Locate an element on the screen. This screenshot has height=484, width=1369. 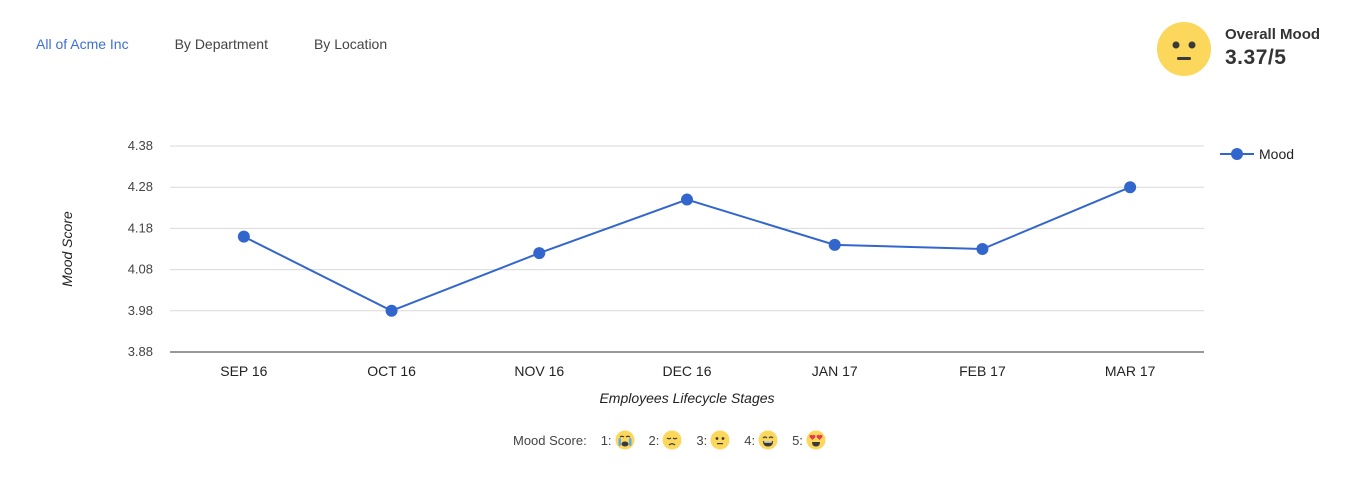
mood-scale-item-1: 1: is located at coordinates (618, 440).